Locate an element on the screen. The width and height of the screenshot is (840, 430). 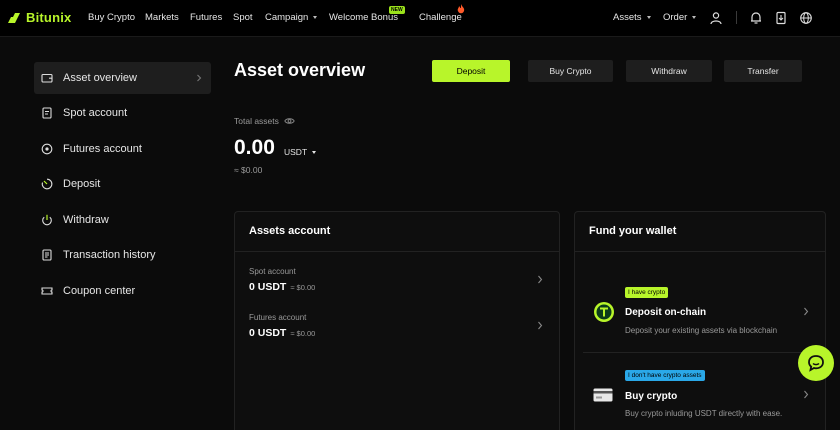
nav-spot: Spot is located at coordinates (243, 17).